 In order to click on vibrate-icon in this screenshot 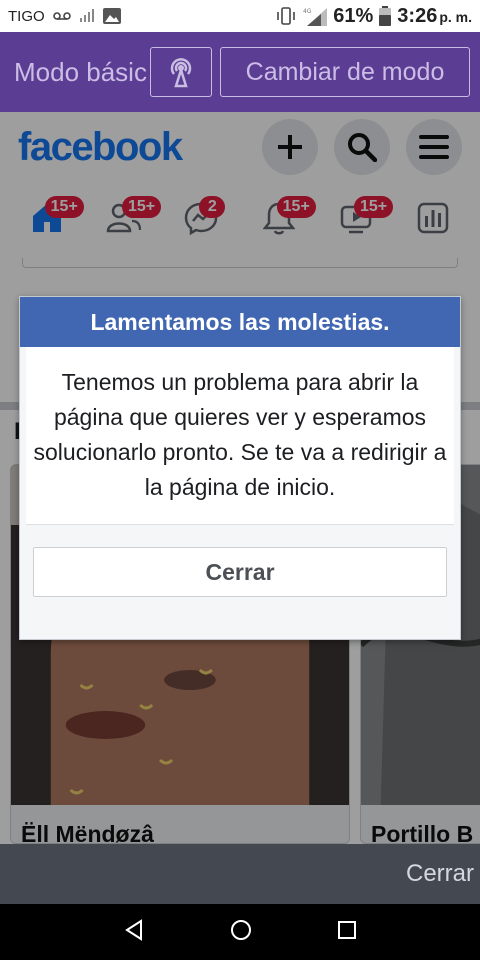, I will do `click(286, 16)`.